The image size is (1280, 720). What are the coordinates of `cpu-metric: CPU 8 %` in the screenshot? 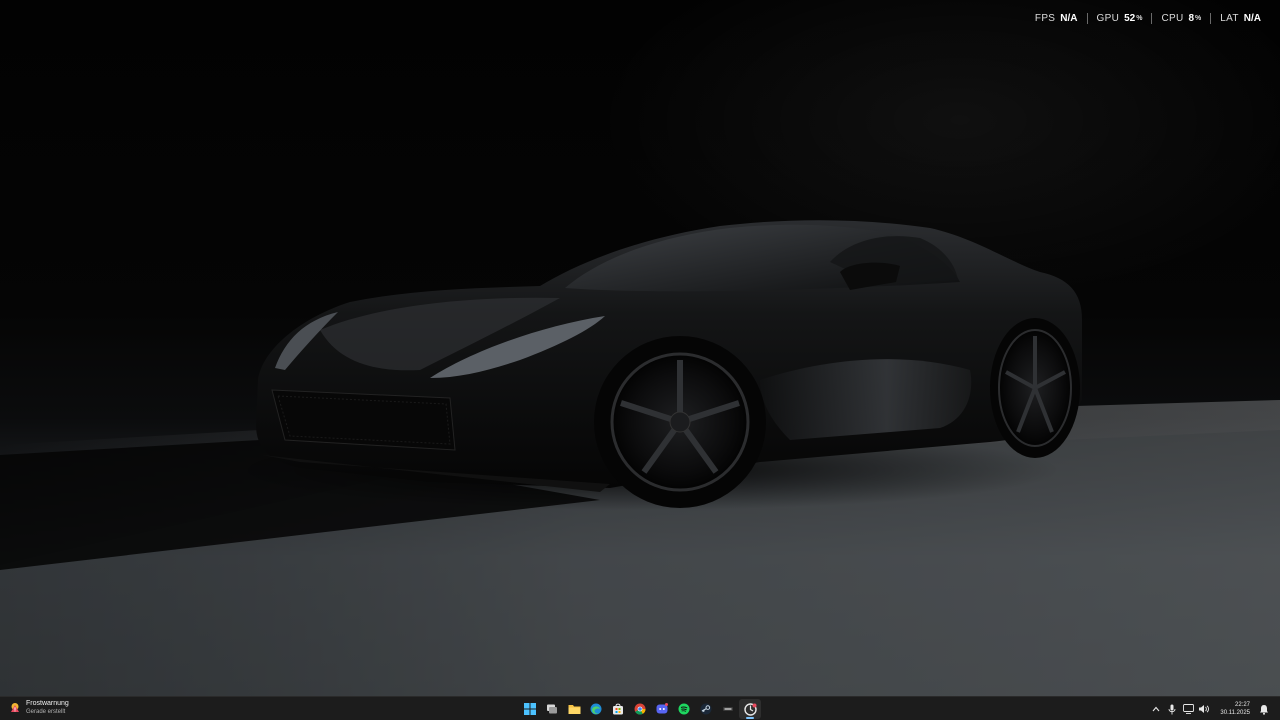 It's located at (1180, 18).